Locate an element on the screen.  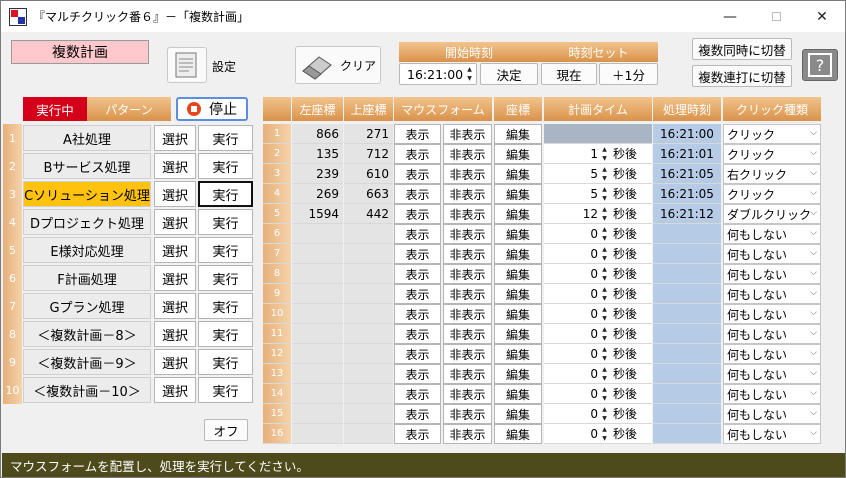
minimize-button: — is located at coordinates (730, 16).